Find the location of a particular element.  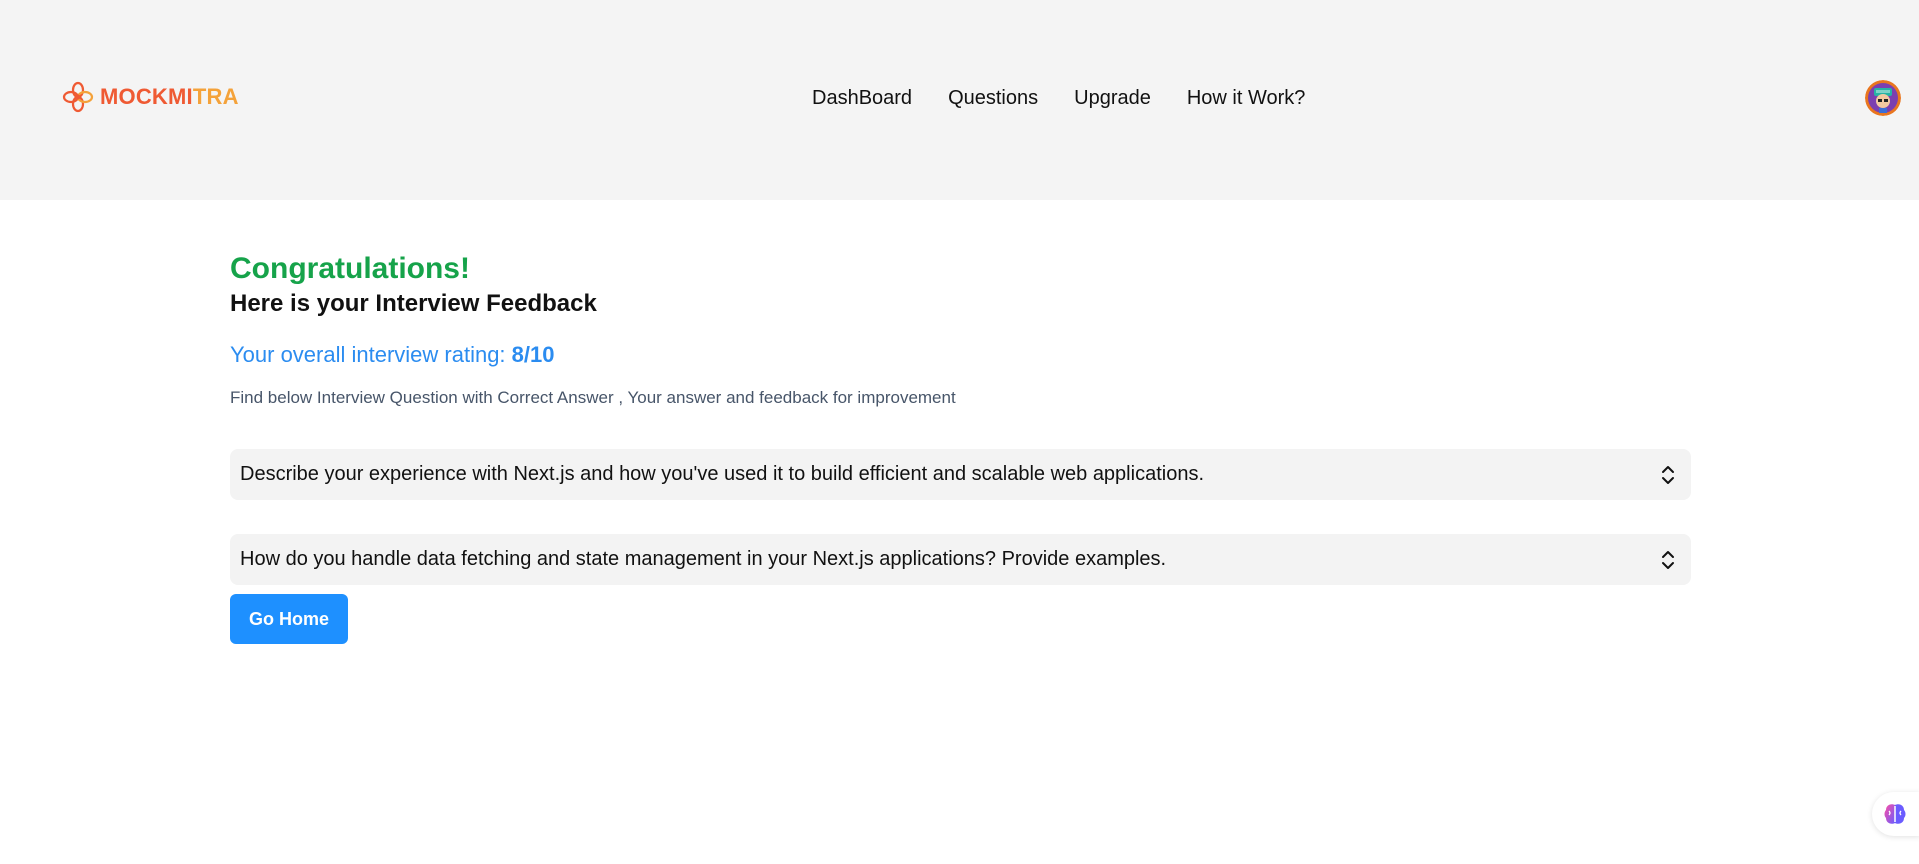

logo-text: MOCKMITRA is located at coordinates (169, 97).